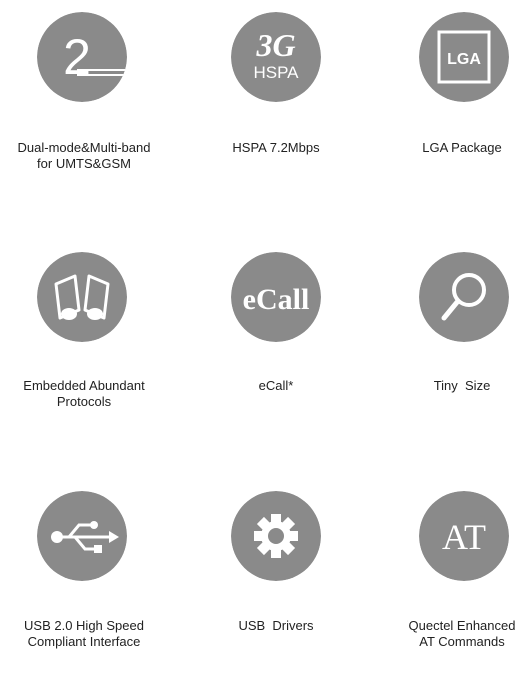 Image resolution: width=527 pixels, height=679 pixels. What do you see at coordinates (276, 299) in the screenshot?
I see `svg-text: eCall` at bounding box center [276, 299].